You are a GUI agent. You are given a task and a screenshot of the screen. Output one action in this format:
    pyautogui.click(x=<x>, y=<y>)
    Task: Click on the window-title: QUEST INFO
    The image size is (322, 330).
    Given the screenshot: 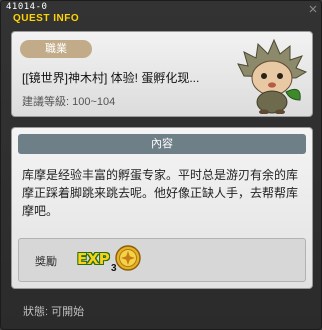 What is the action you would take?
    pyautogui.click(x=46, y=18)
    